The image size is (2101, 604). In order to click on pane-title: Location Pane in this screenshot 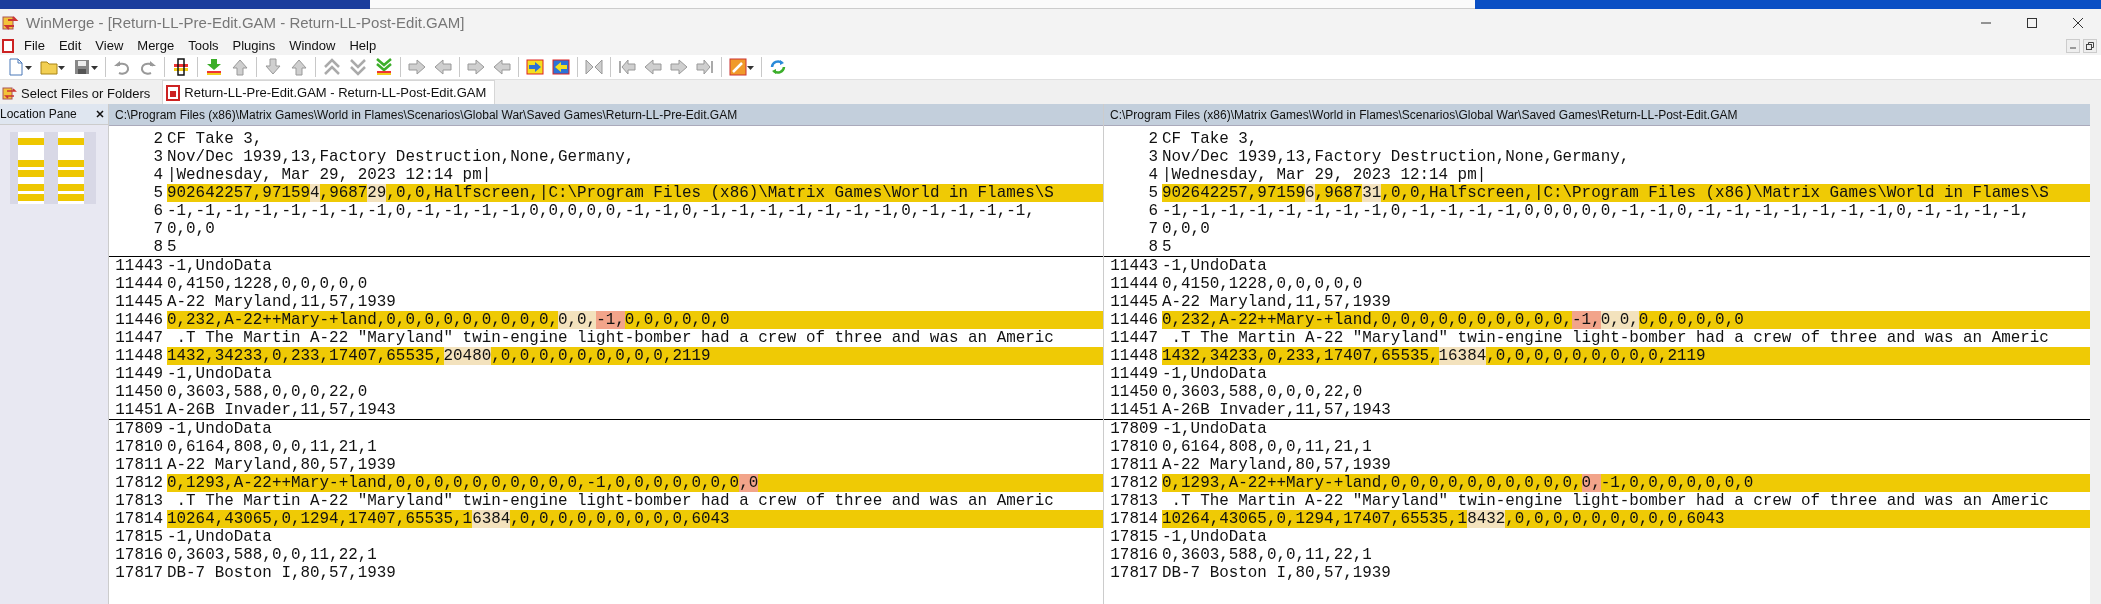, I will do `click(38, 114)`.